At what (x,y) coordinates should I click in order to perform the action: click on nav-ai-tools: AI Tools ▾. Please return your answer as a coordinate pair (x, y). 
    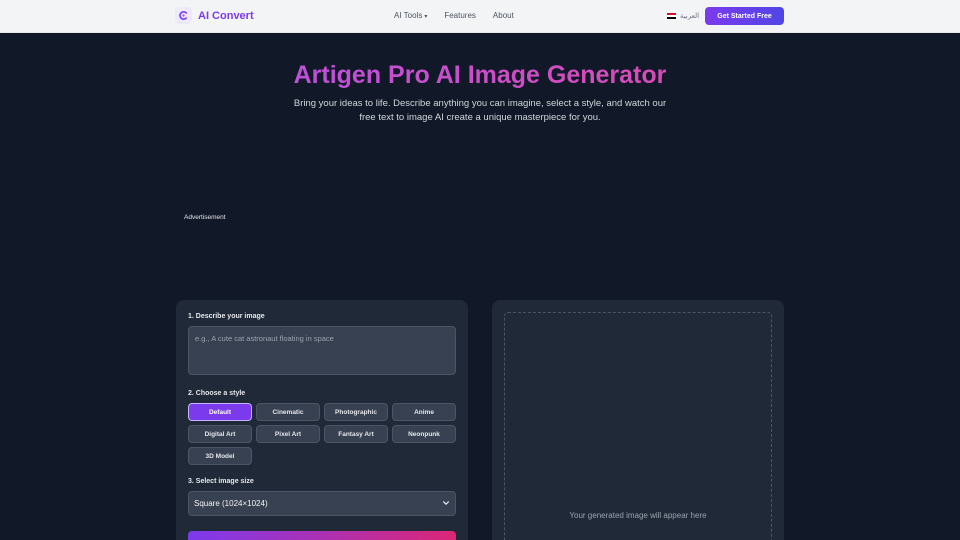
    Looking at the image, I should click on (410, 15).